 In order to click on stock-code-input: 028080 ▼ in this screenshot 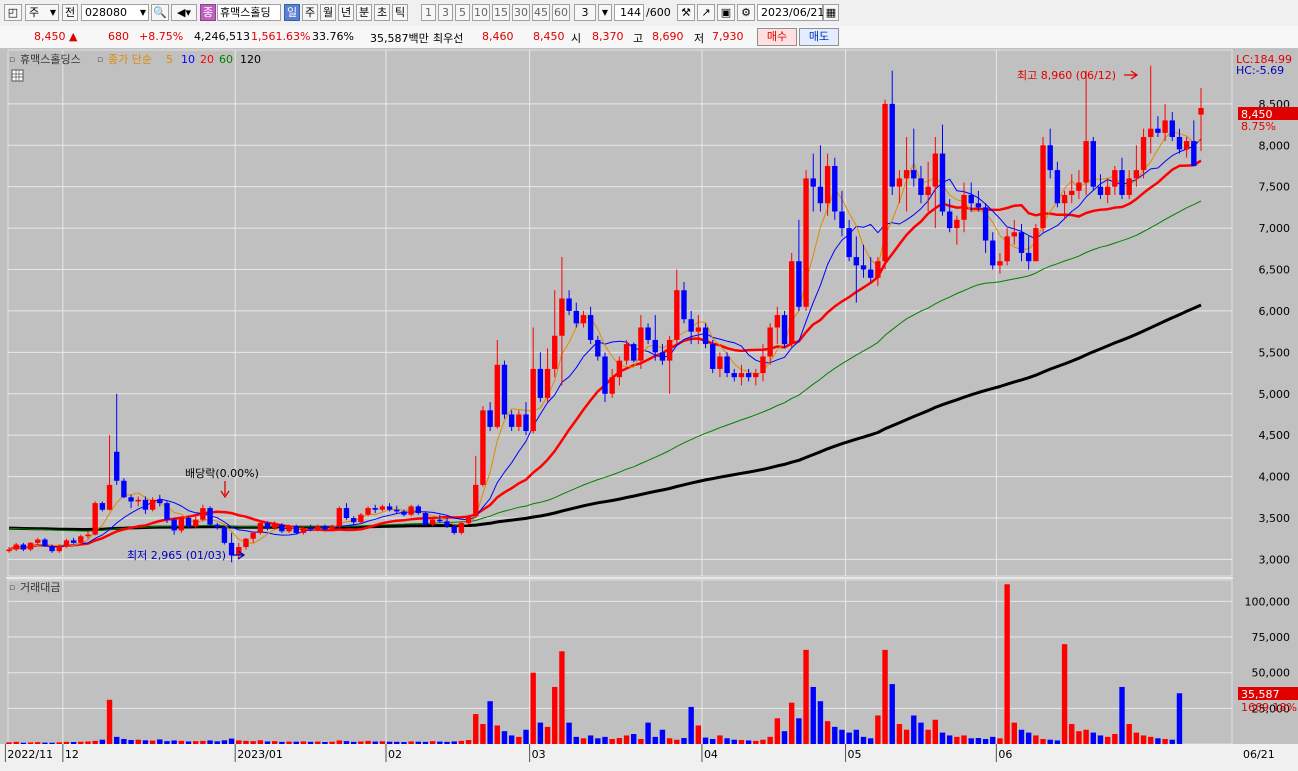, I will do `click(115, 12)`.